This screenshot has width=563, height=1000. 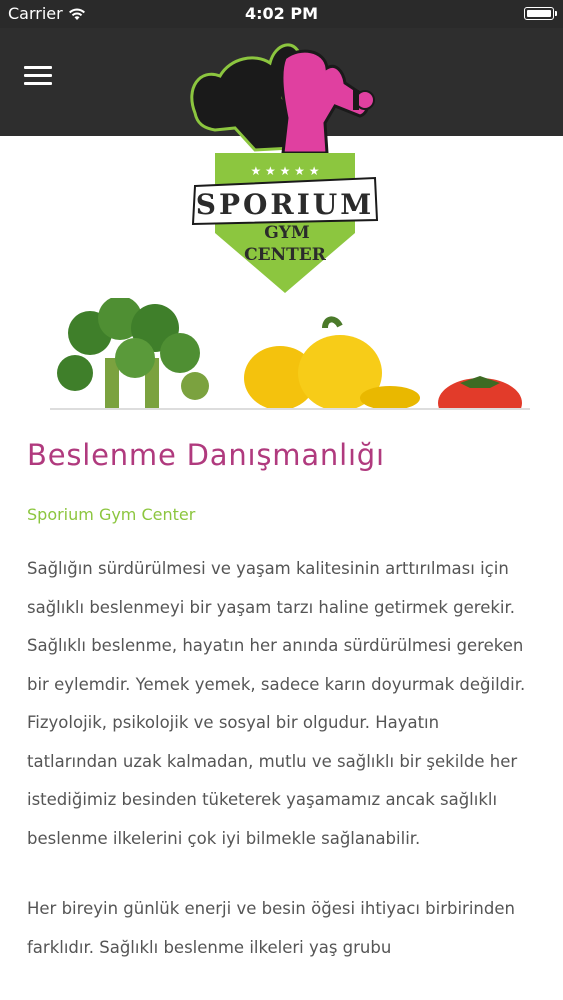 I want to click on hamburger-menu-icon, so click(x=38, y=78).